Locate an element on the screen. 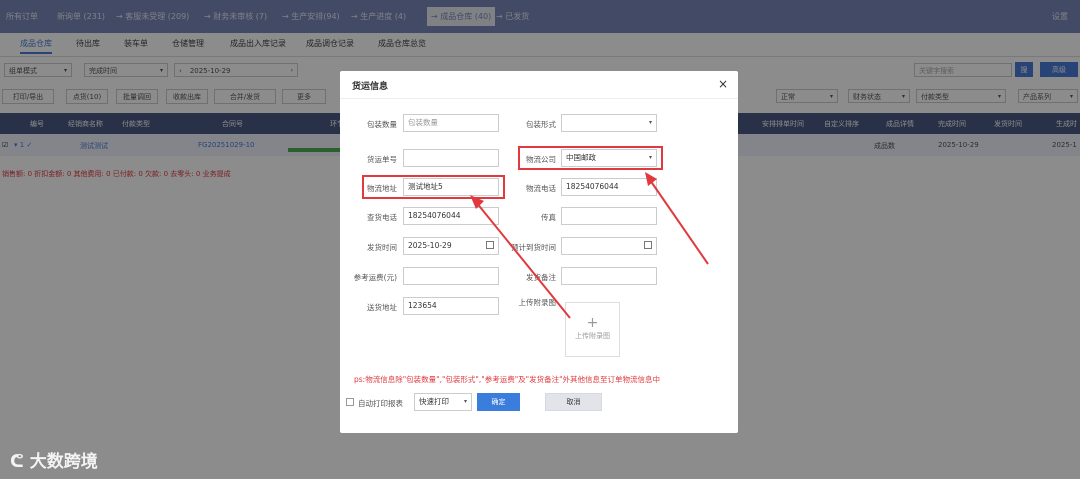  annotation-arrows is located at coordinates (589, 245).